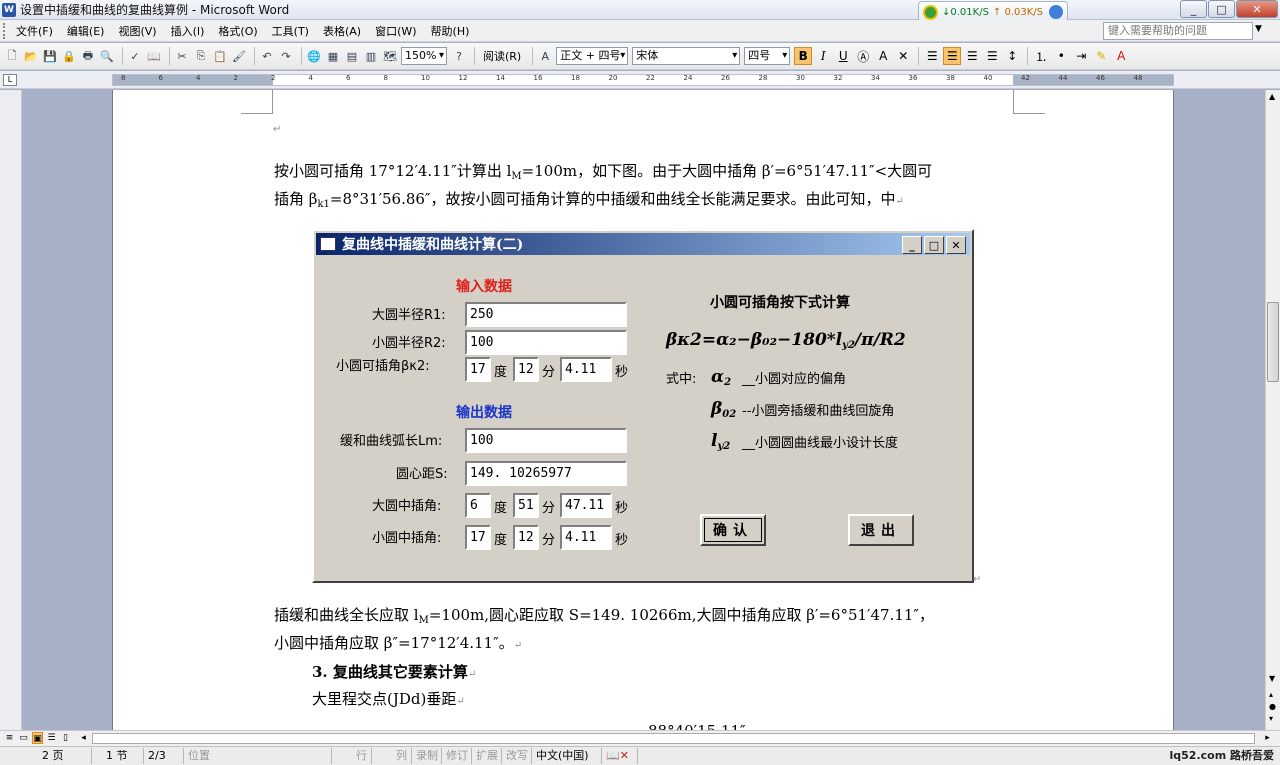  I want to click on status-record: 录制, so click(427, 756).